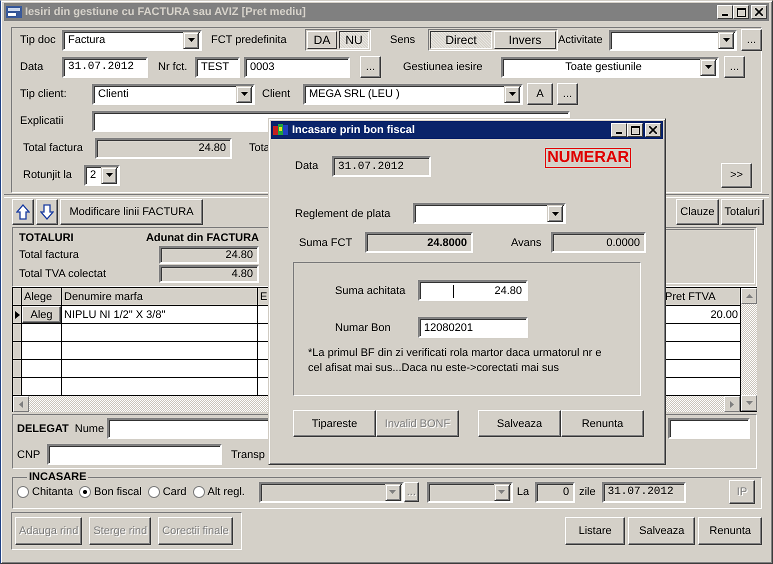 This screenshot has width=773, height=564. I want to click on advance-field: 0.0000, so click(598, 242).